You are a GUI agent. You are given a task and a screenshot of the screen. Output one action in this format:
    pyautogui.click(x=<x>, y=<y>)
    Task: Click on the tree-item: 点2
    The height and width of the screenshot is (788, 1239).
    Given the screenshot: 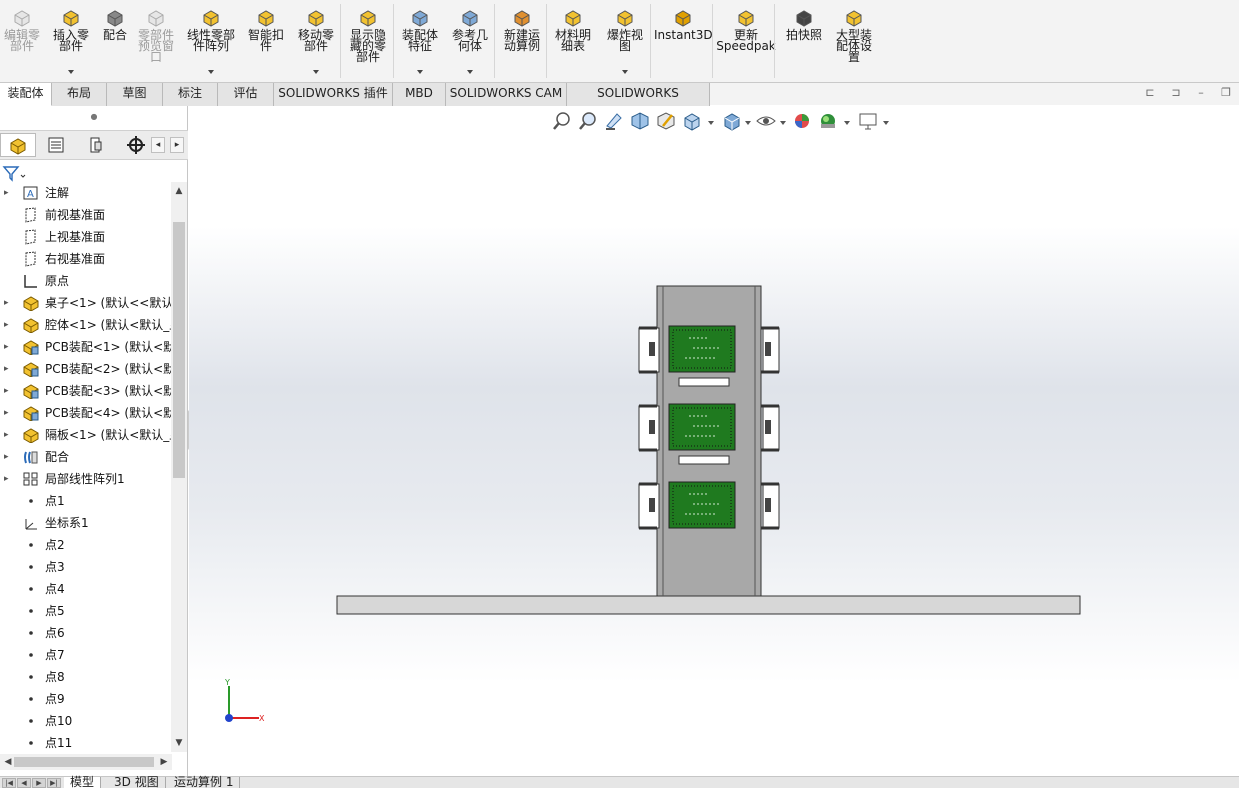 What is the action you would take?
    pyautogui.click(x=86, y=545)
    